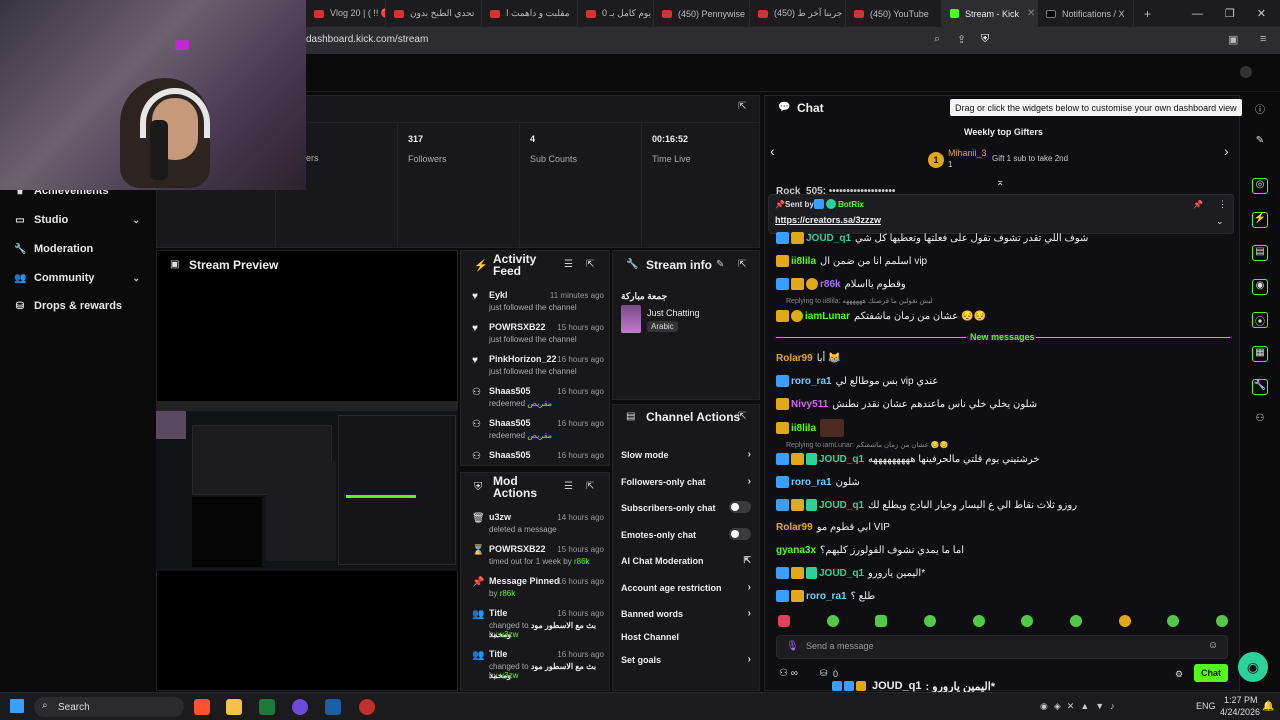 This screenshot has height=720, width=1280. I want to click on clock-date: 4/24/2026, so click(1240, 712).